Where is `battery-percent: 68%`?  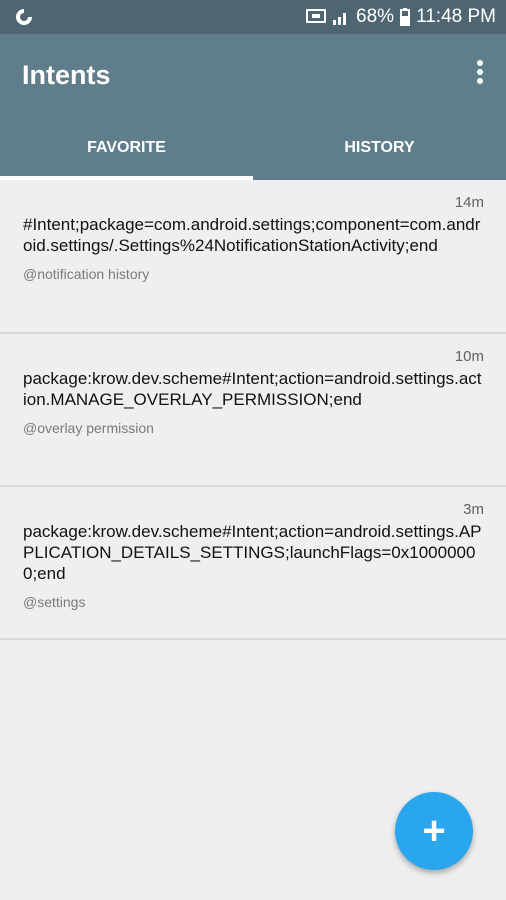
battery-percent: 68% is located at coordinates (375, 16).